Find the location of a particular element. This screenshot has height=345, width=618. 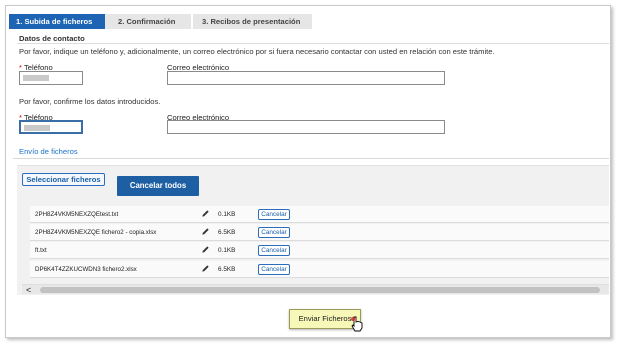

file-name: 2PH8Z4VKM5NEXZQE fichero2 - copia.xlsx is located at coordinates (96, 232).